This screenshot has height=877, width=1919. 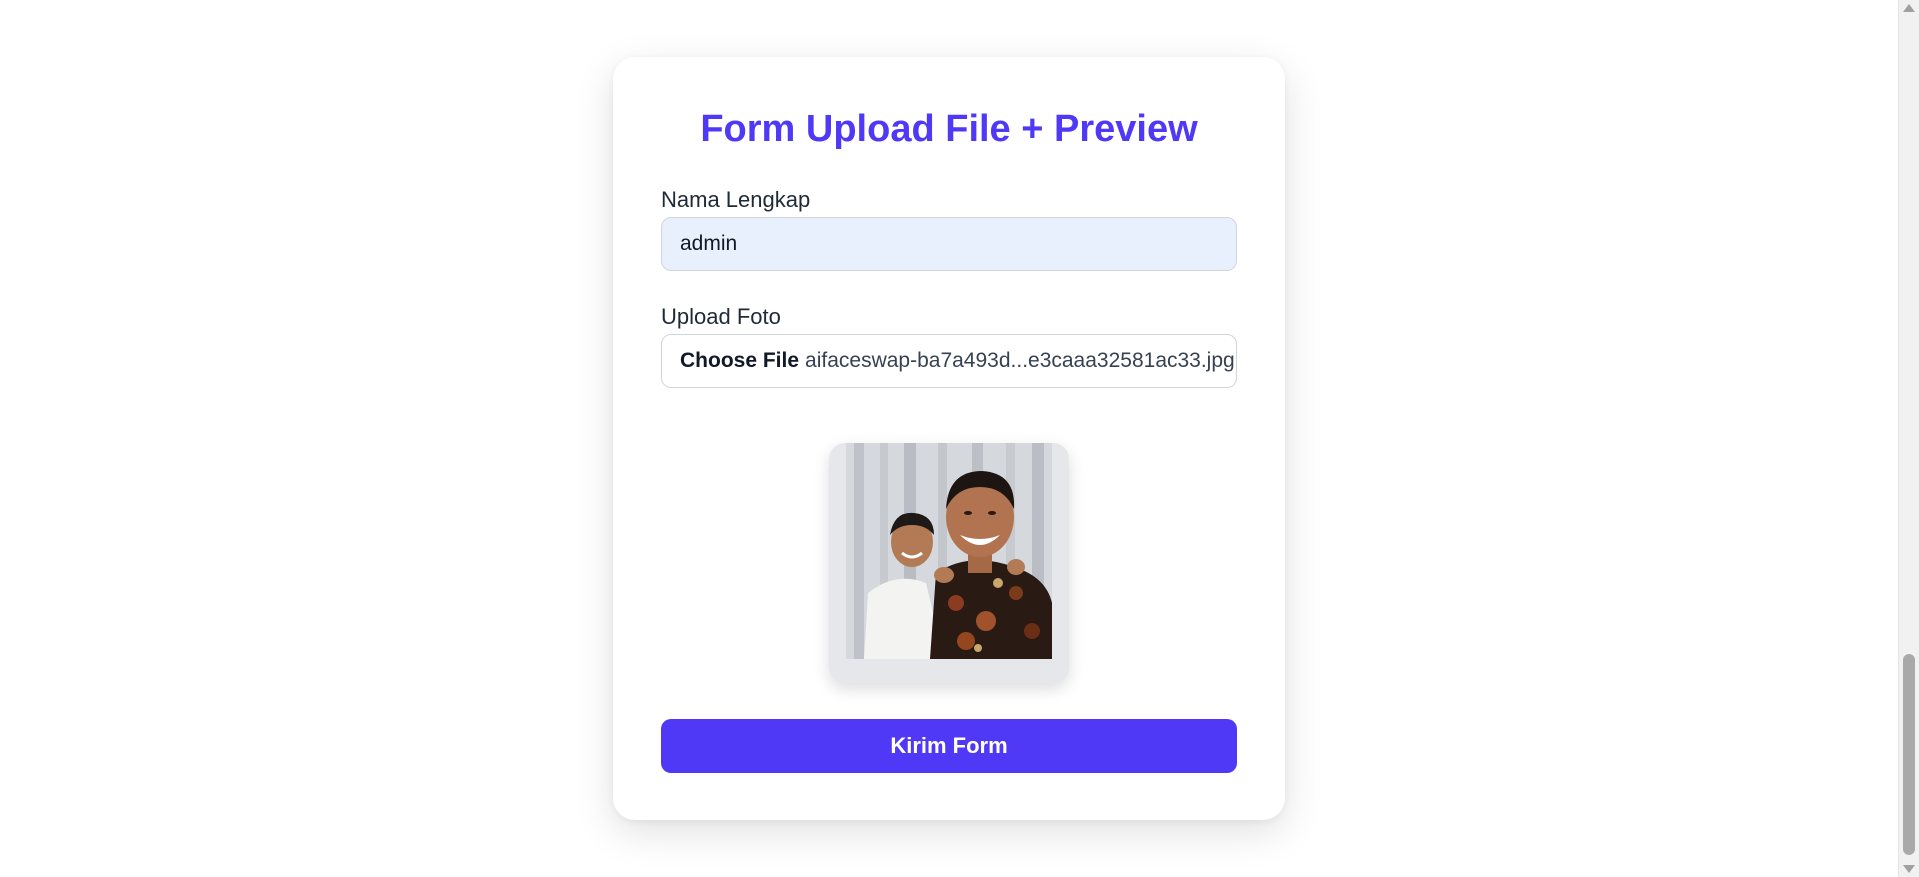 What do you see at coordinates (1909, 754) in the screenshot?
I see `scrollbar-thumb` at bounding box center [1909, 754].